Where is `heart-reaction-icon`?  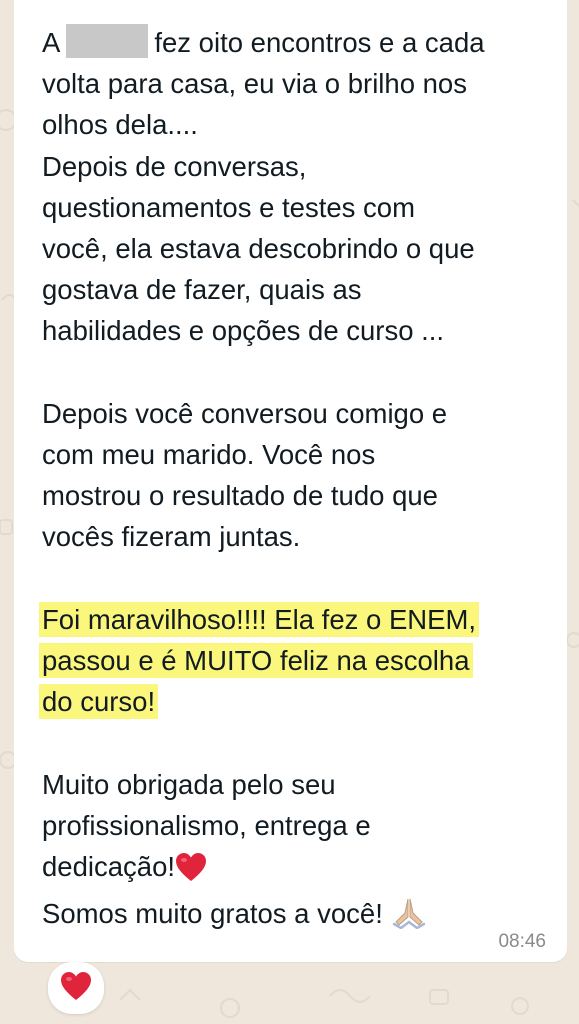
heart-reaction-icon is located at coordinates (76, 988).